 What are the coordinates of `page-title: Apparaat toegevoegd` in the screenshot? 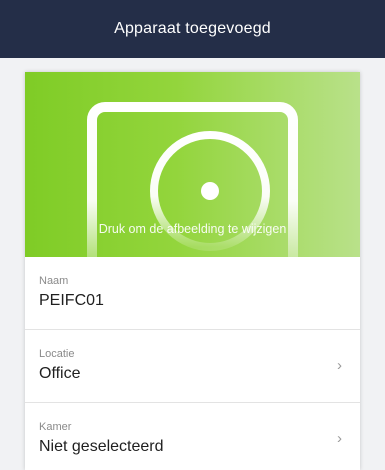 It's located at (192, 28).